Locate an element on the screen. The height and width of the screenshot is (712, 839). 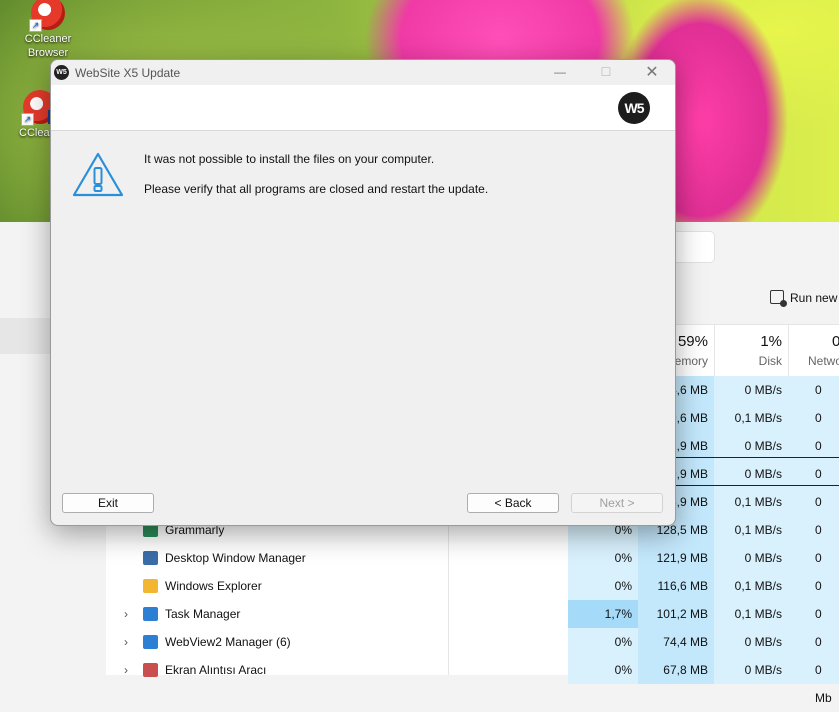
run-new-task-label: Run new is located at coordinates (814, 298).